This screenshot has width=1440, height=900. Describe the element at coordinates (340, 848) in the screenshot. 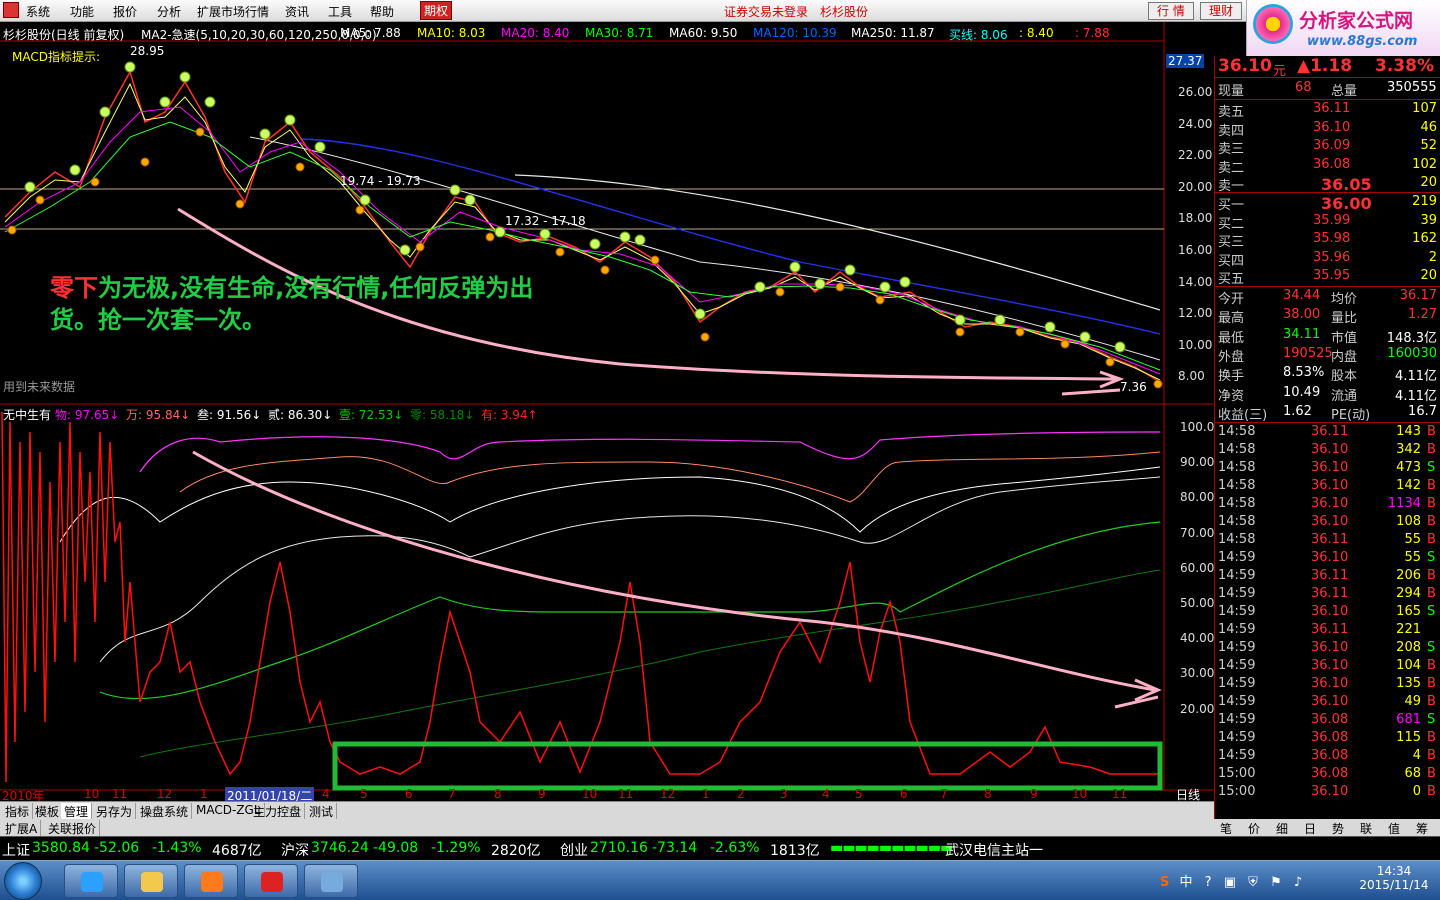

I see `index-value: 3746.24` at that location.